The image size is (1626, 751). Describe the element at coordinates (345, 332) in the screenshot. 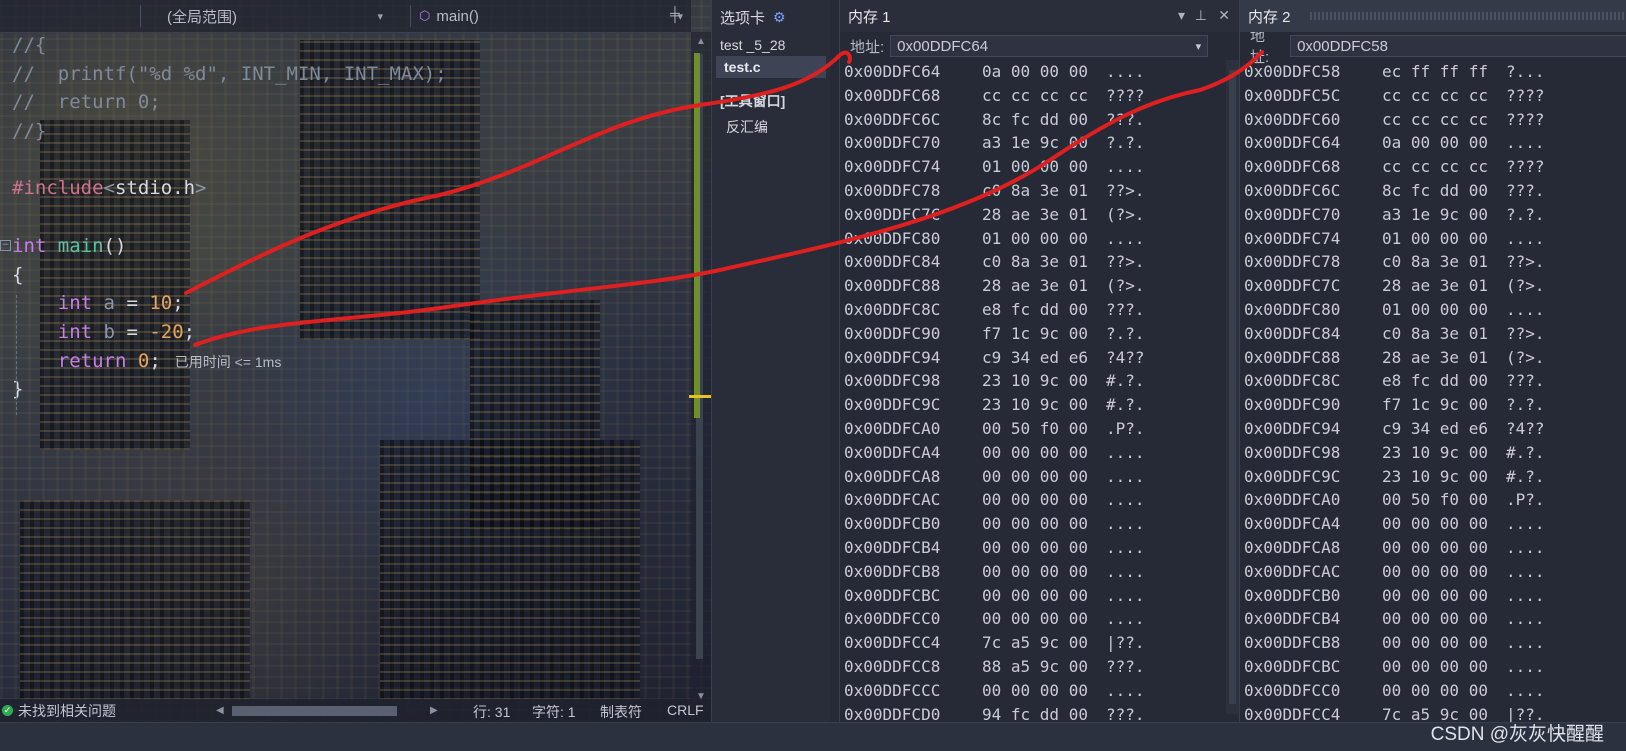

I see `code-line: int b = -20;` at that location.